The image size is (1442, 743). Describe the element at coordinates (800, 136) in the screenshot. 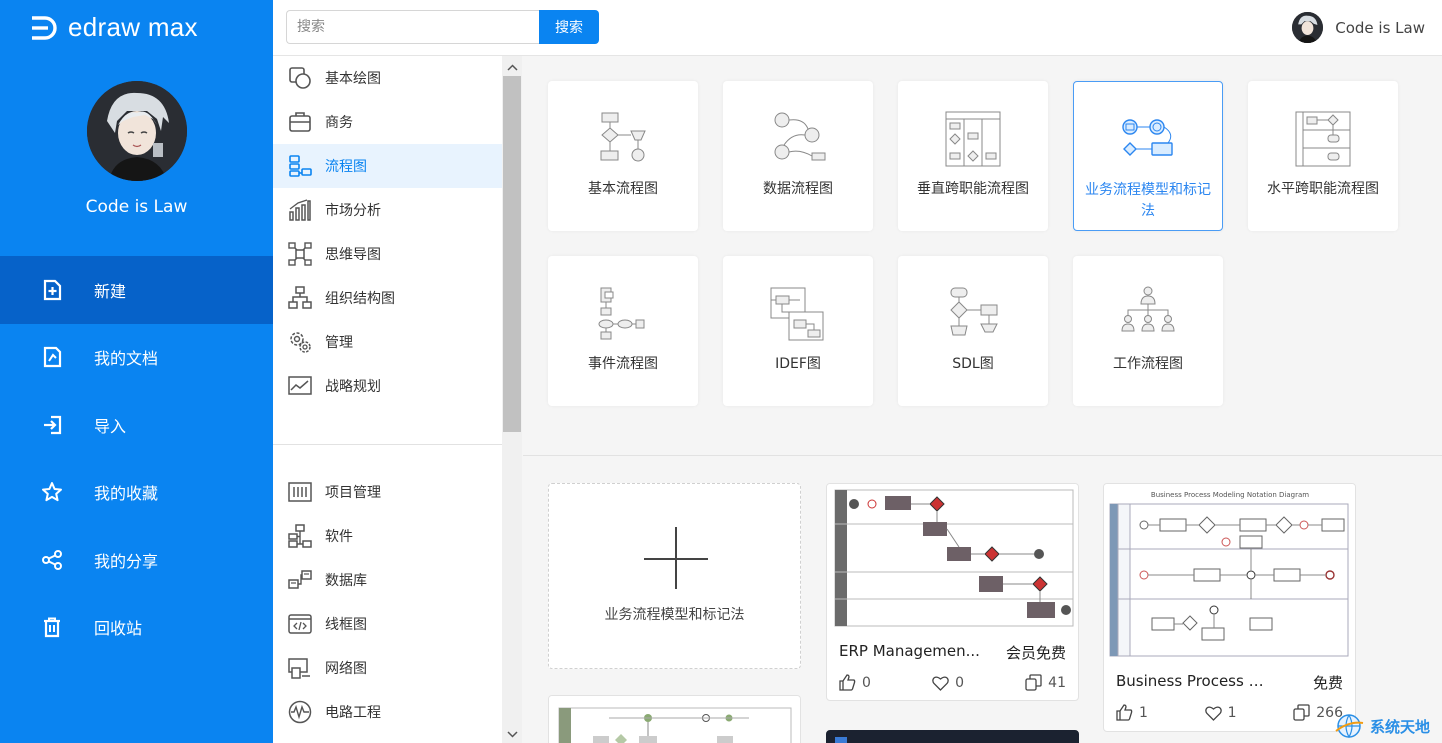

I see `data-flow-icon` at that location.